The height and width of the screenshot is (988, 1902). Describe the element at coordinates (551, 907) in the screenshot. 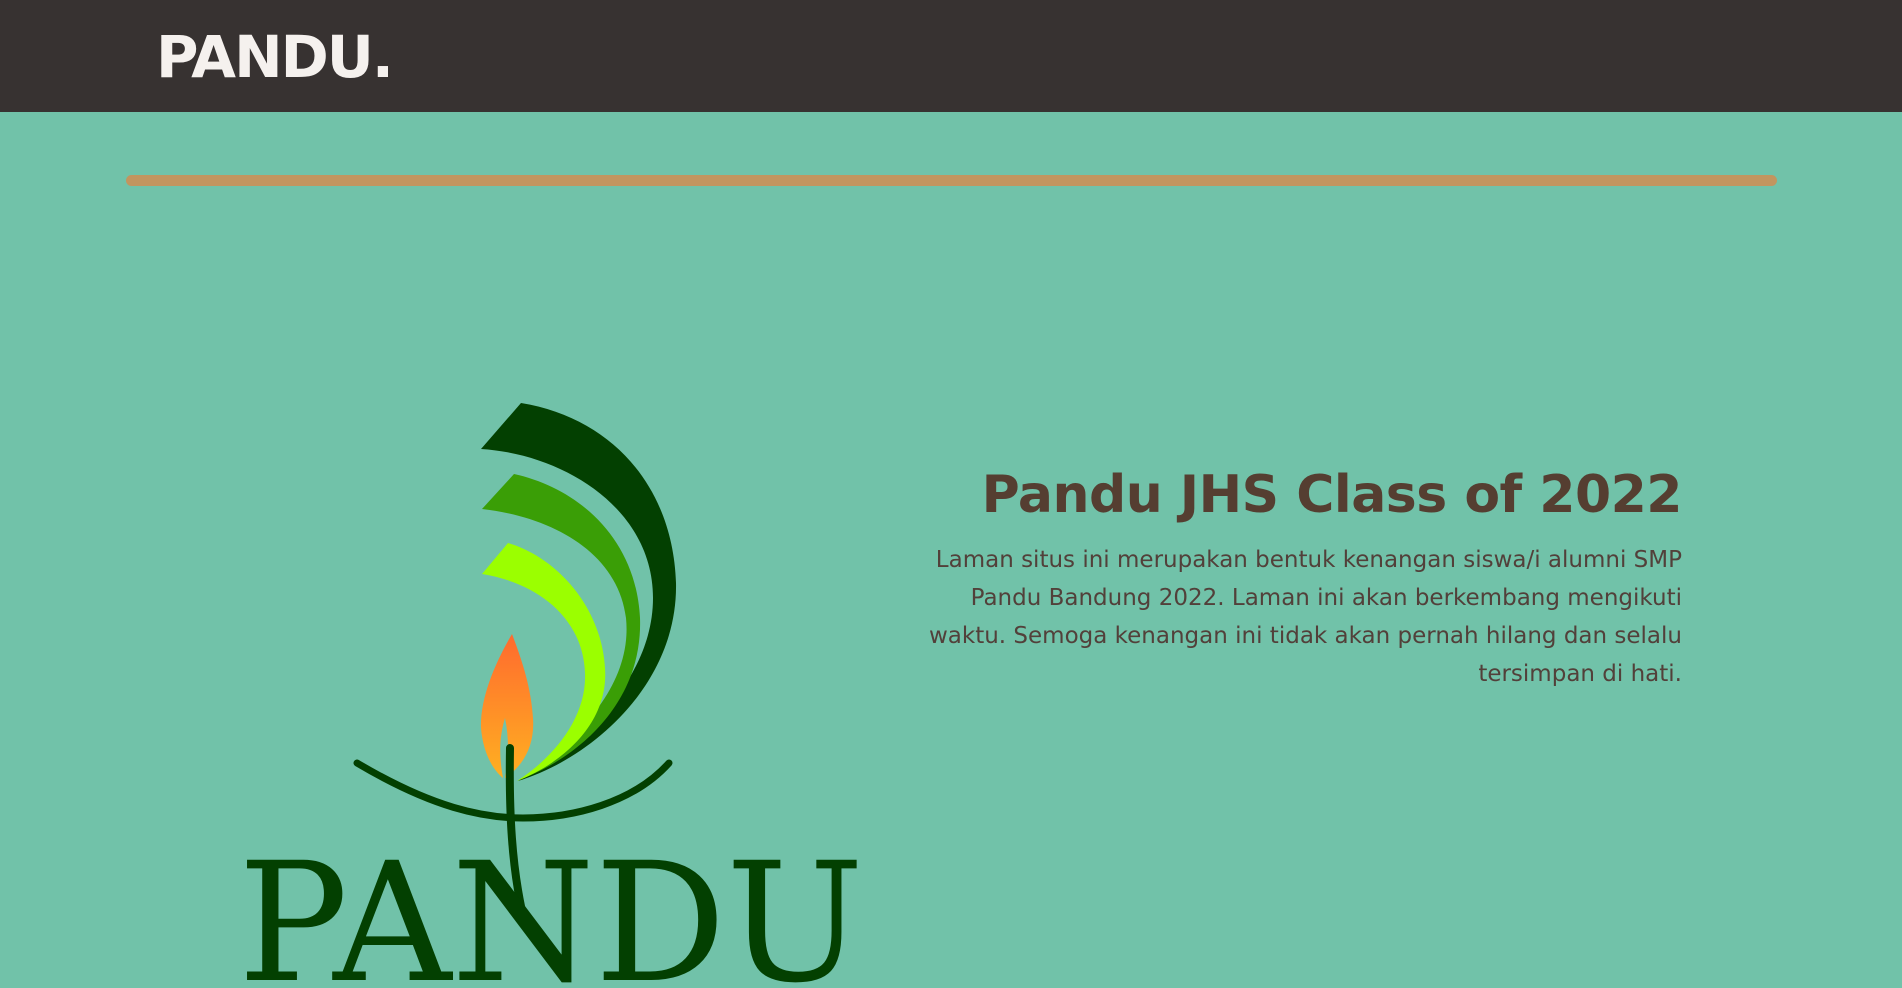

I see `logo-wordmark: PANDU` at that location.